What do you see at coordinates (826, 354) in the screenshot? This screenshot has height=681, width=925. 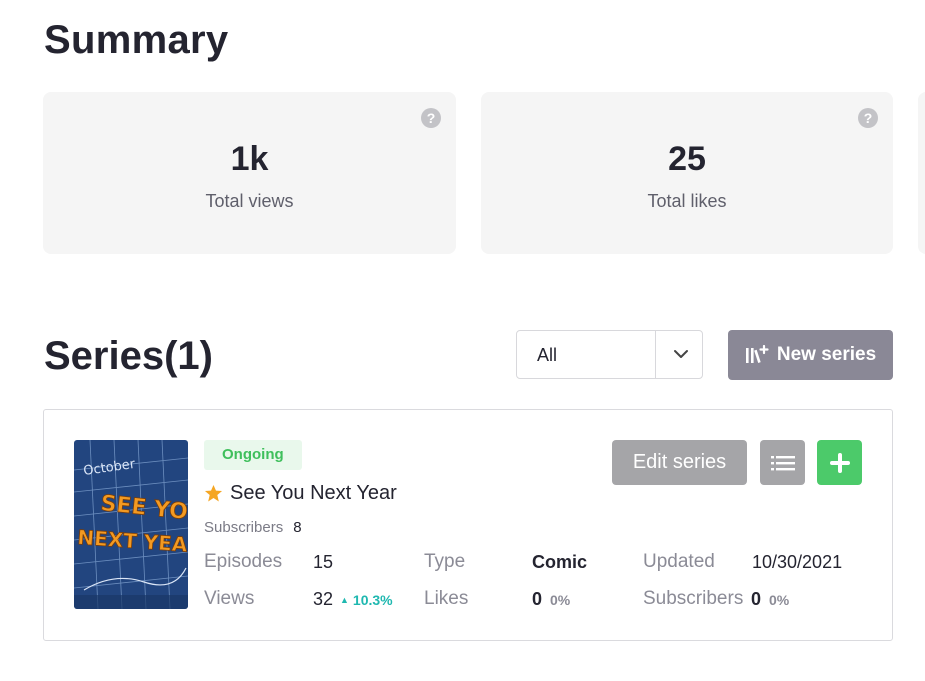 I see `new-series-label: New series` at bounding box center [826, 354].